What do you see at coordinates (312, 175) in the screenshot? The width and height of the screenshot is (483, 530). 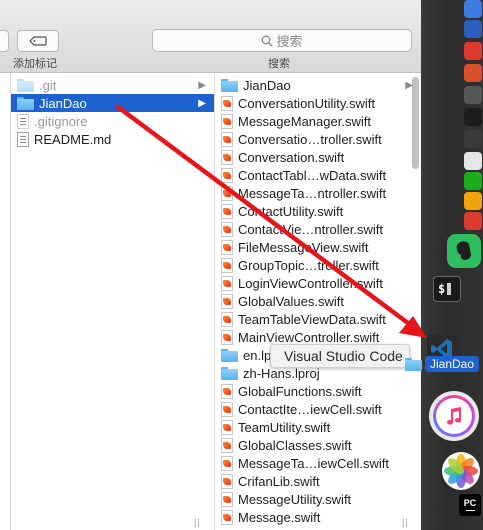 I see `item-name: ContactTabl…wData.swift` at bounding box center [312, 175].